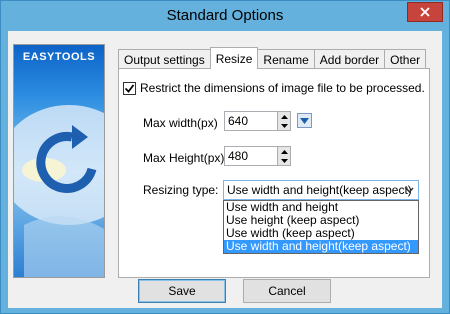  I want to click on tab-output-settings: Output settings, so click(164, 59).